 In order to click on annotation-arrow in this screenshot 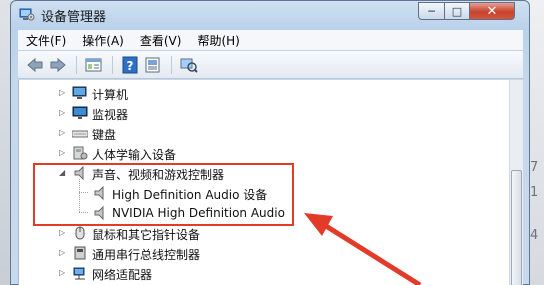, I will do `click(363, 249)`.